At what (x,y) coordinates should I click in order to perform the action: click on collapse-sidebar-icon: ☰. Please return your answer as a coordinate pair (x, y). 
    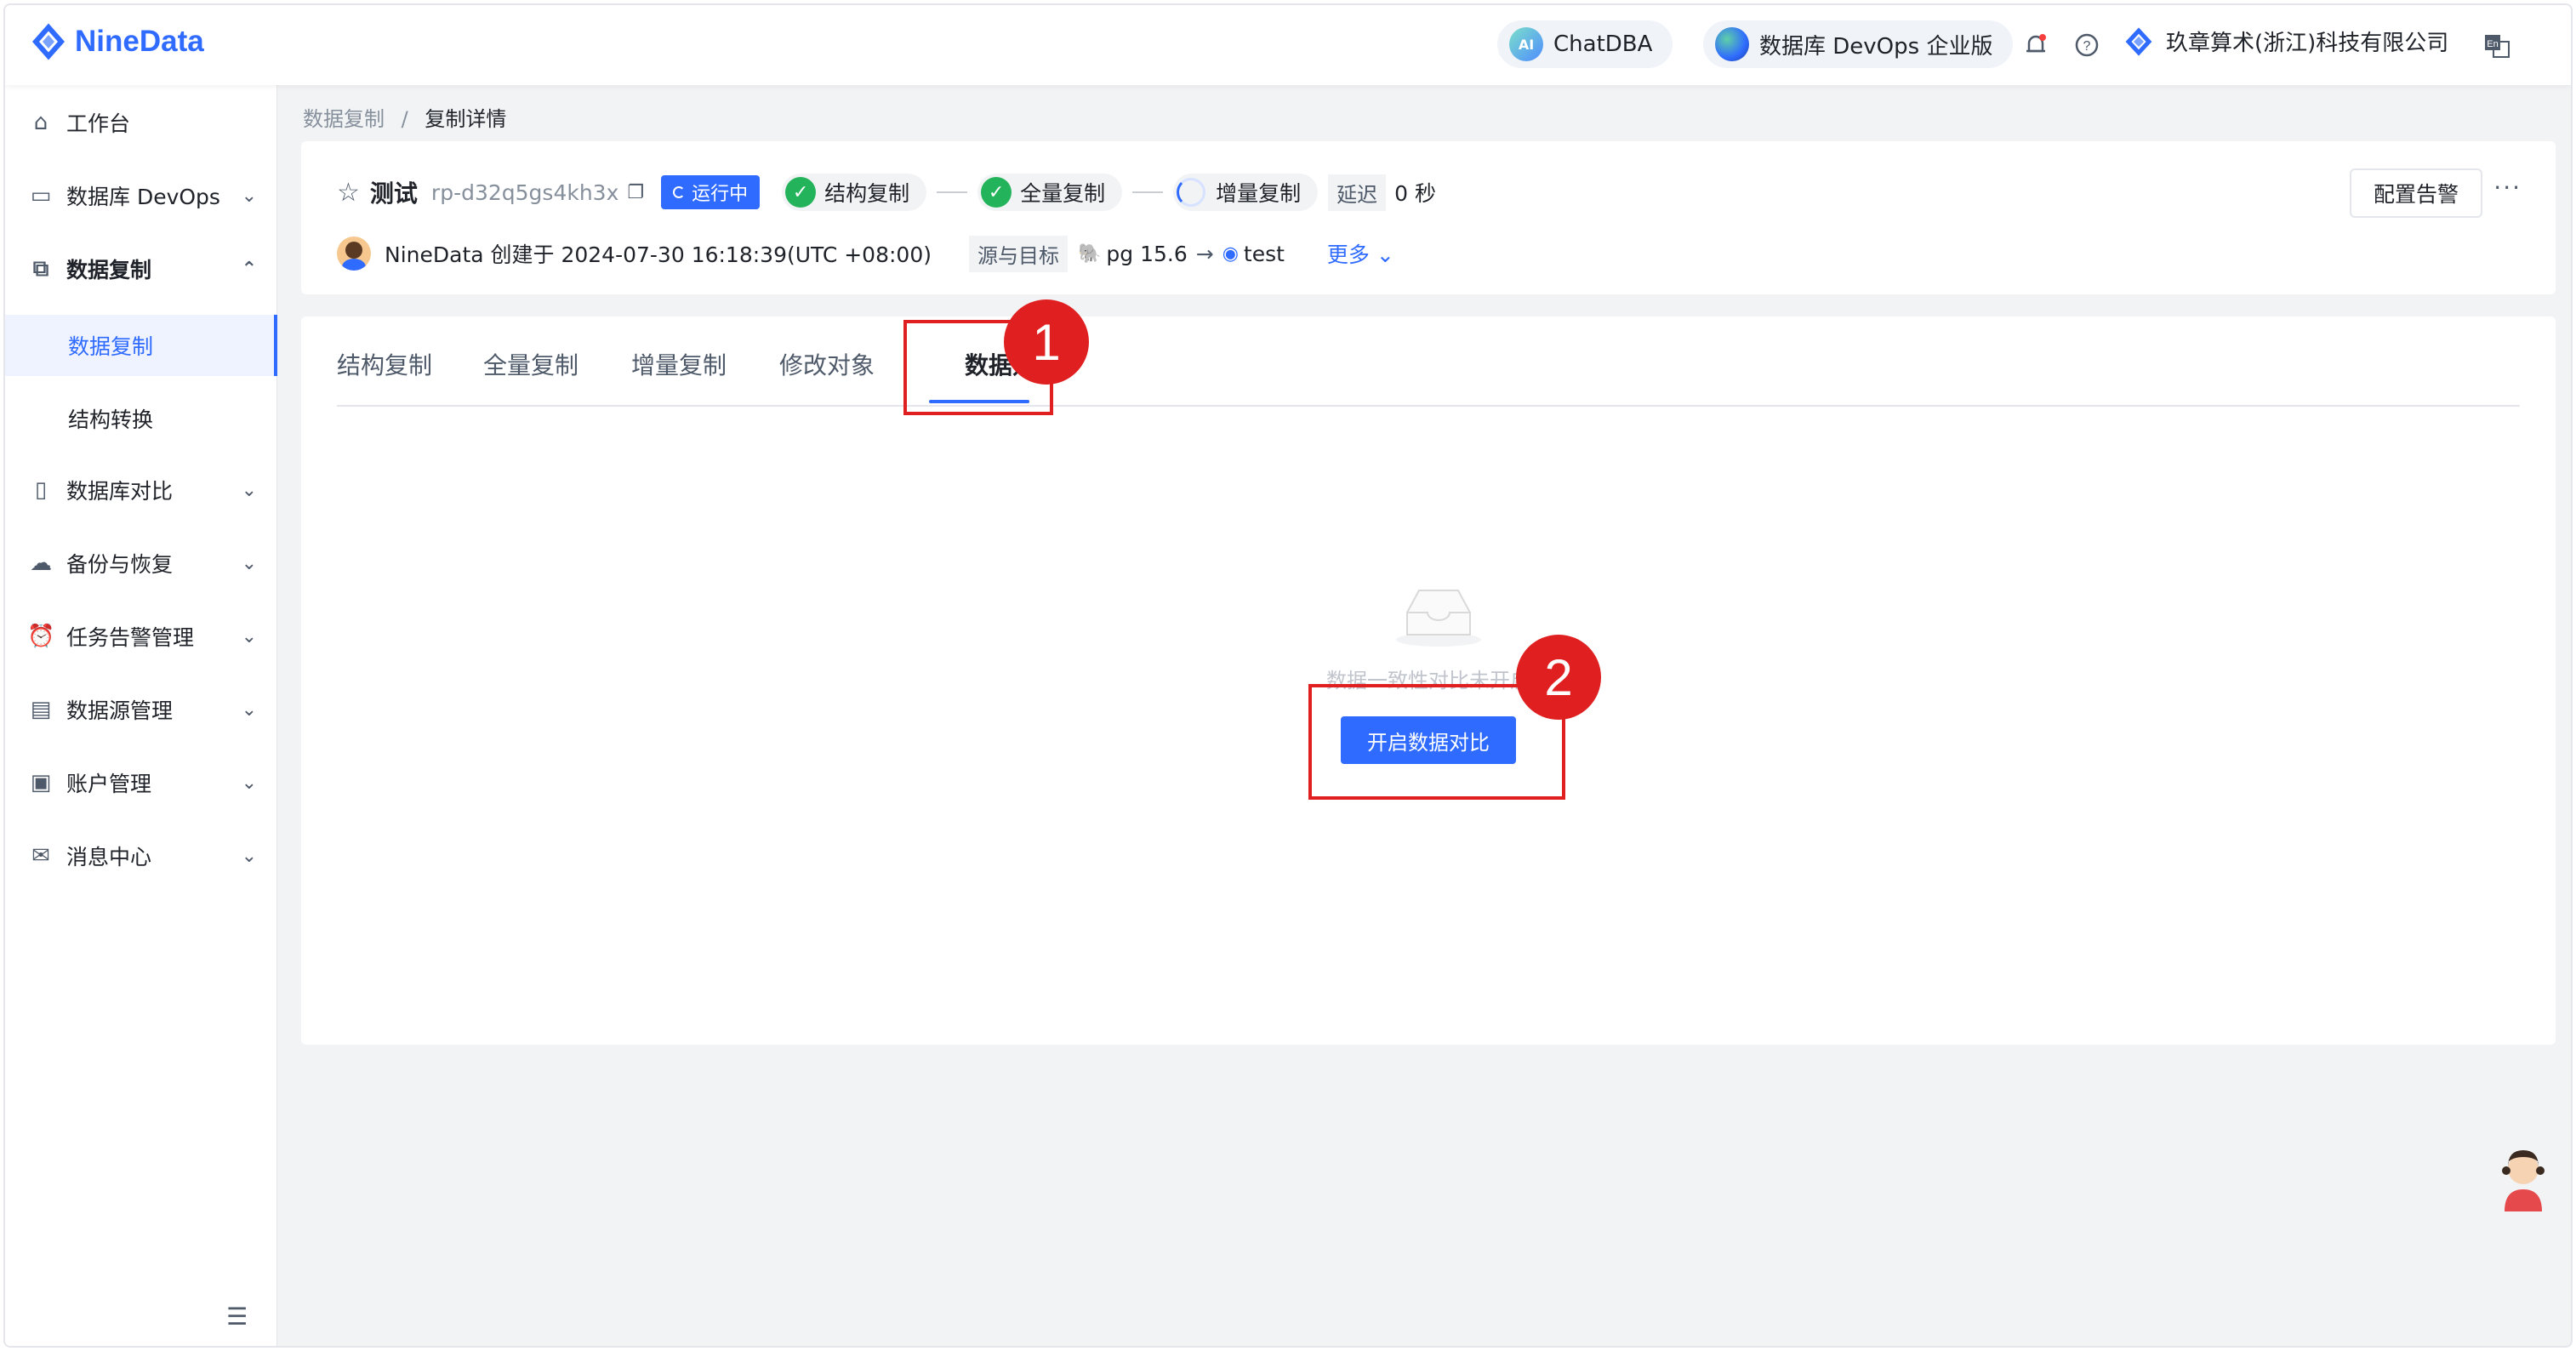
    Looking at the image, I should click on (237, 1317).